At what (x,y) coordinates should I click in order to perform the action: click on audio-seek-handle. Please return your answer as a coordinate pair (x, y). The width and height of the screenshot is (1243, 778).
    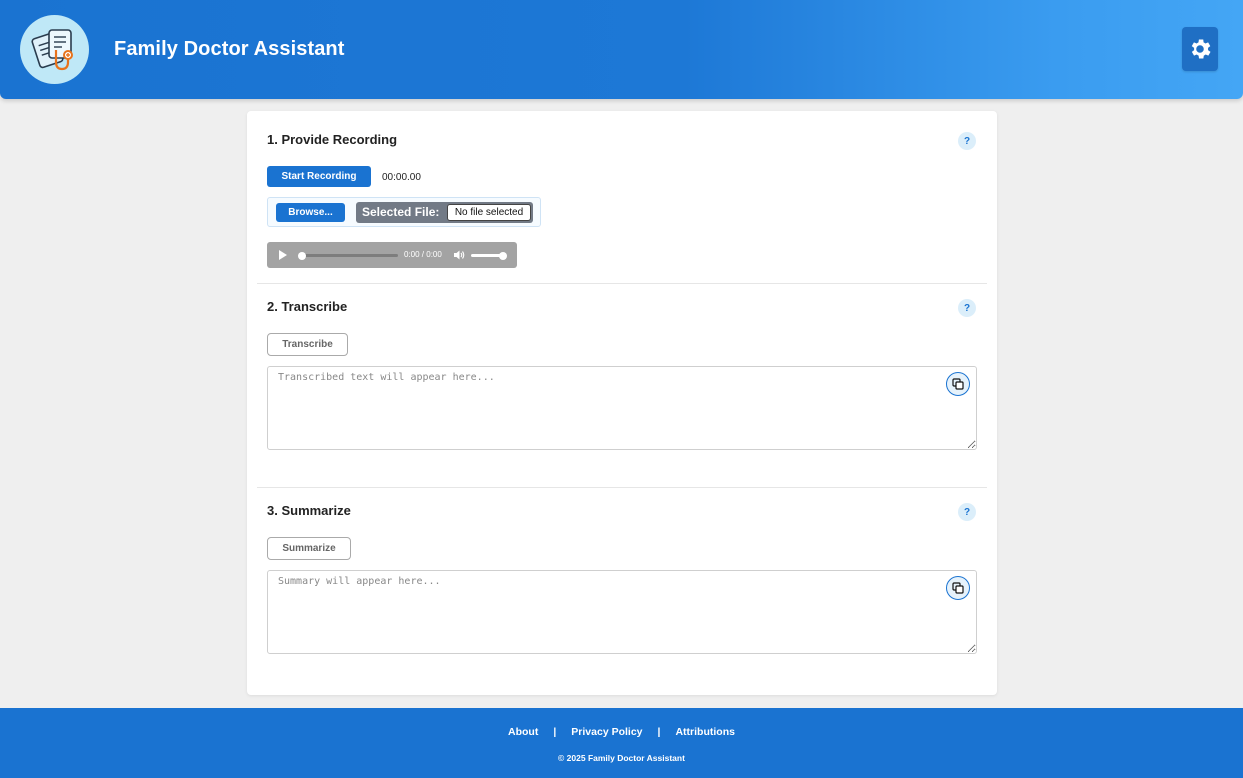
    Looking at the image, I should click on (302, 255).